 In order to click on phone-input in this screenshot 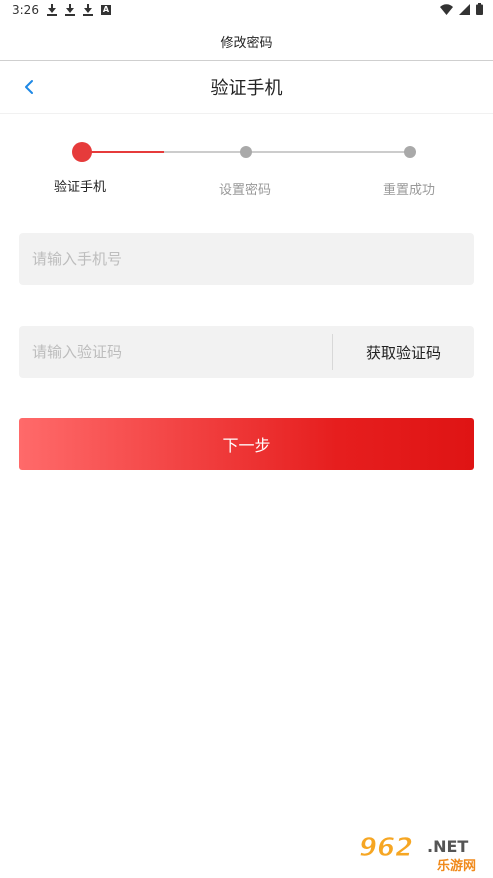, I will do `click(246, 259)`.